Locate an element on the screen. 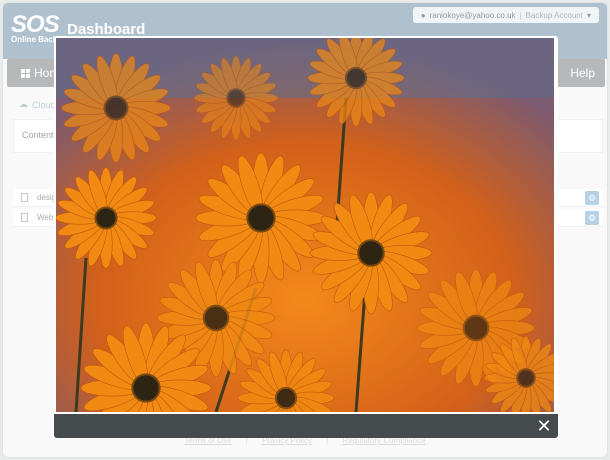 Image resolution: width=610 pixels, height=460 pixels. lightbox-toolbar: ✕ is located at coordinates (306, 426).